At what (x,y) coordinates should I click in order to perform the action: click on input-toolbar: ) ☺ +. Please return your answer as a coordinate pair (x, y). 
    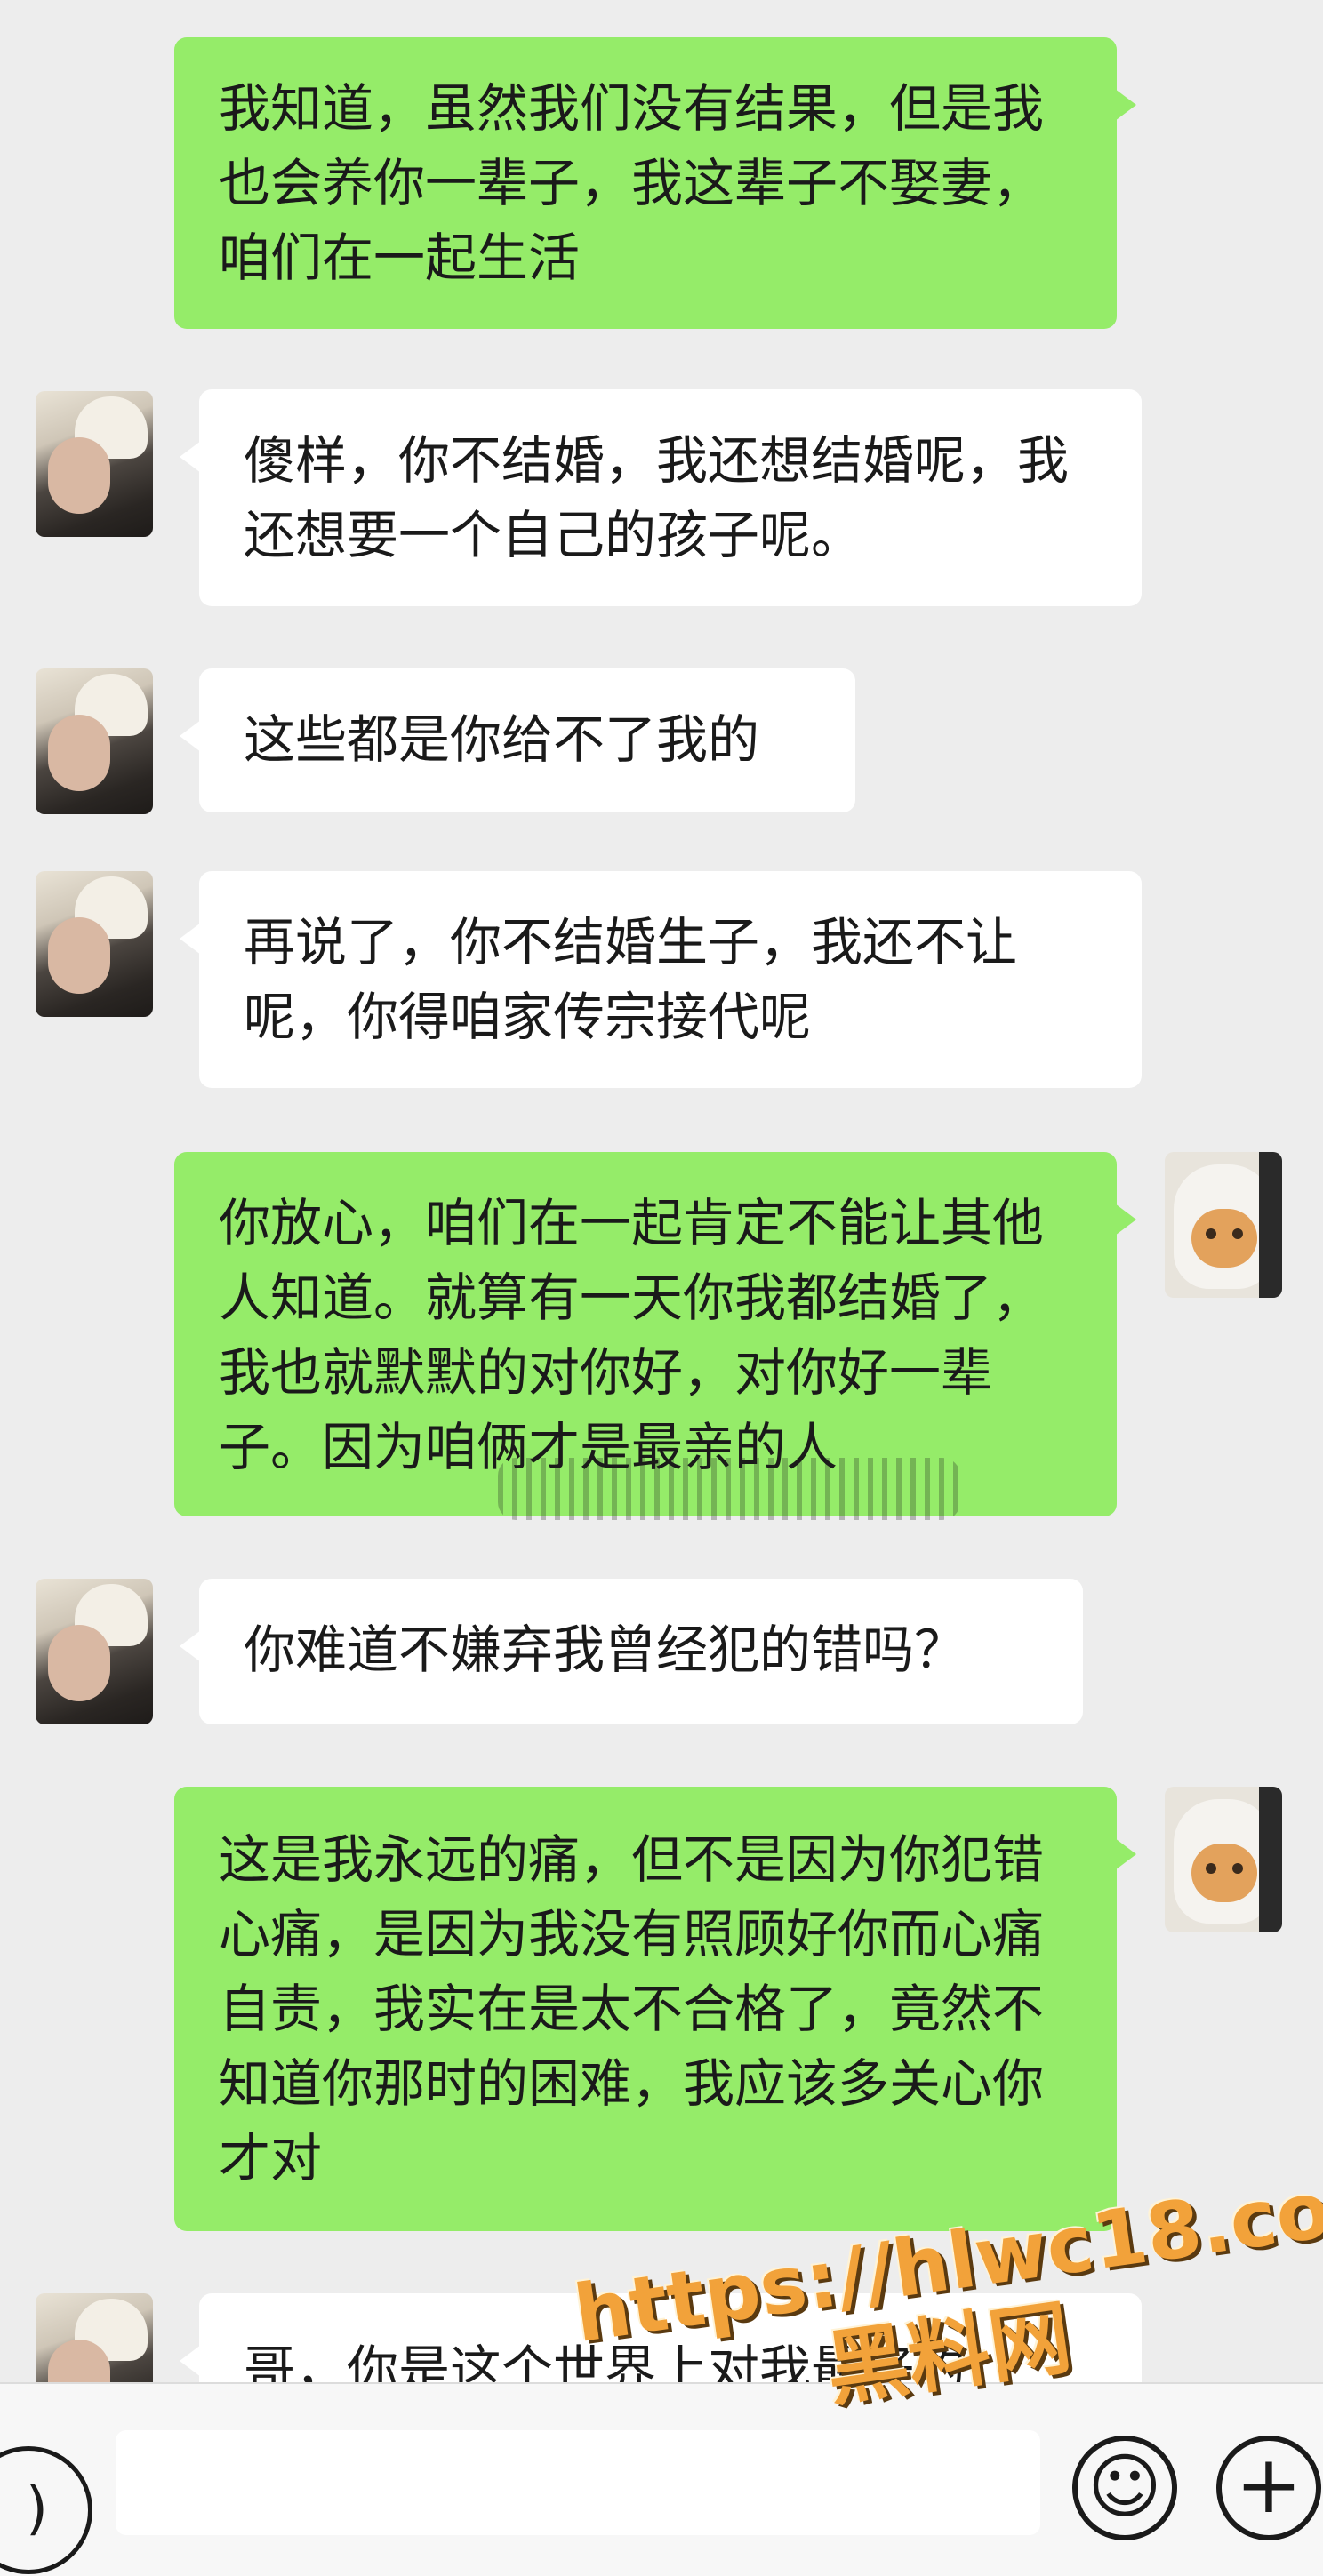
    Looking at the image, I should click on (661, 2479).